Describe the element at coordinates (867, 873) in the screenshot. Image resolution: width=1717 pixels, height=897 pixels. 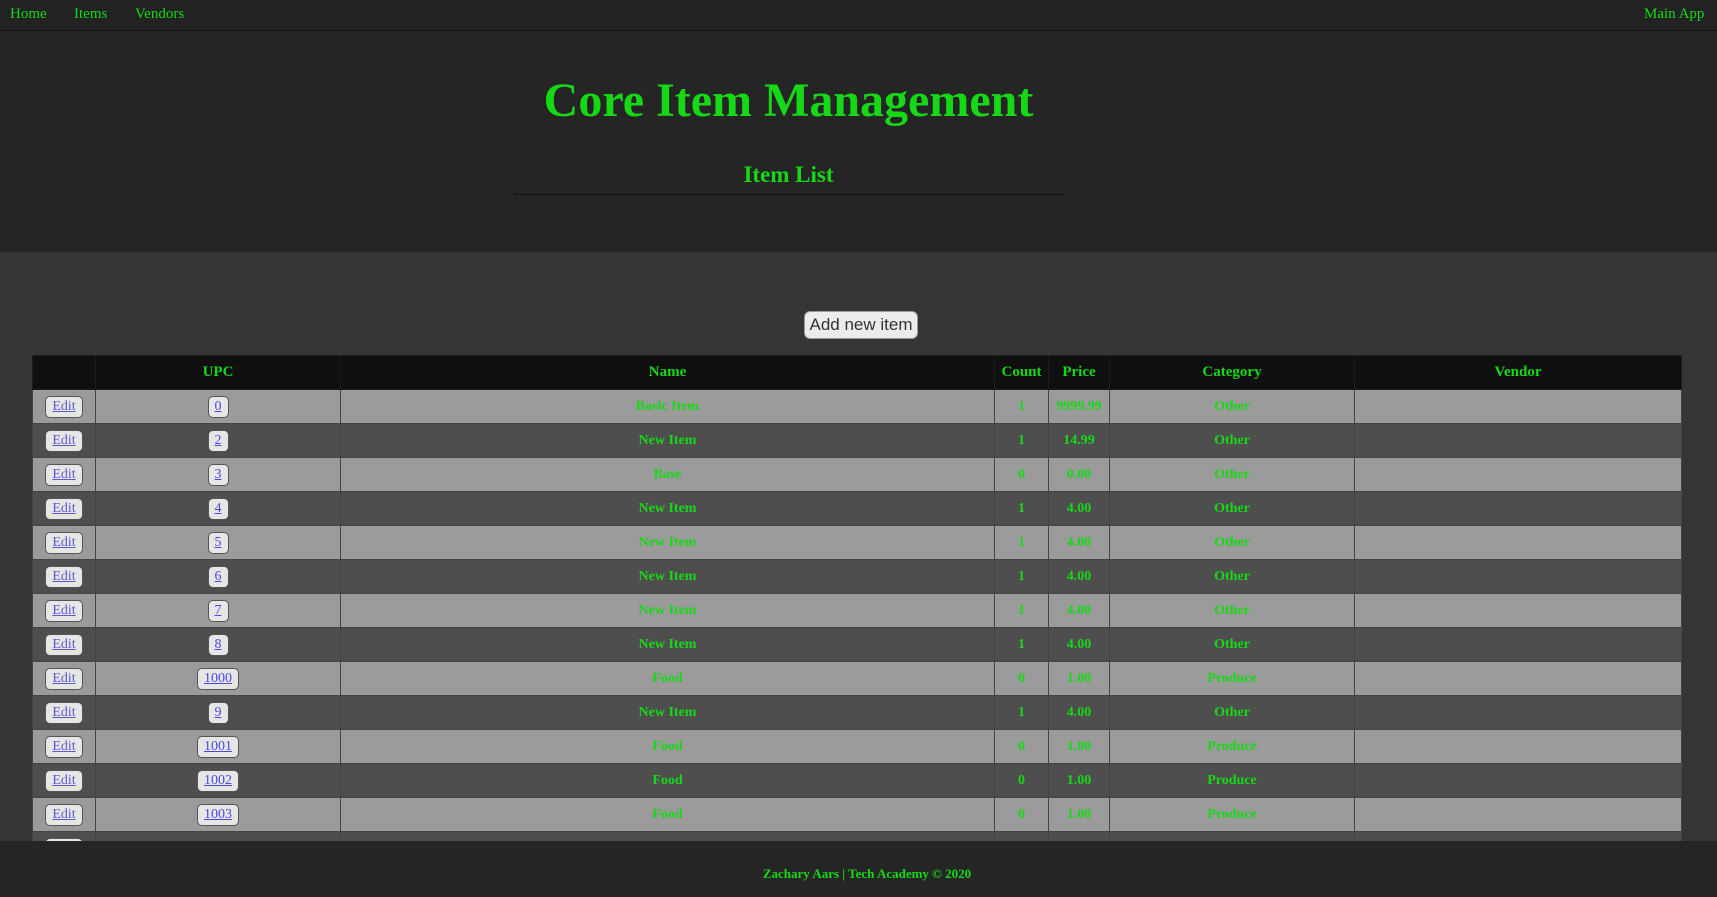
I see `footer-text: Zachary Aars | Tech Academy © 2020` at that location.